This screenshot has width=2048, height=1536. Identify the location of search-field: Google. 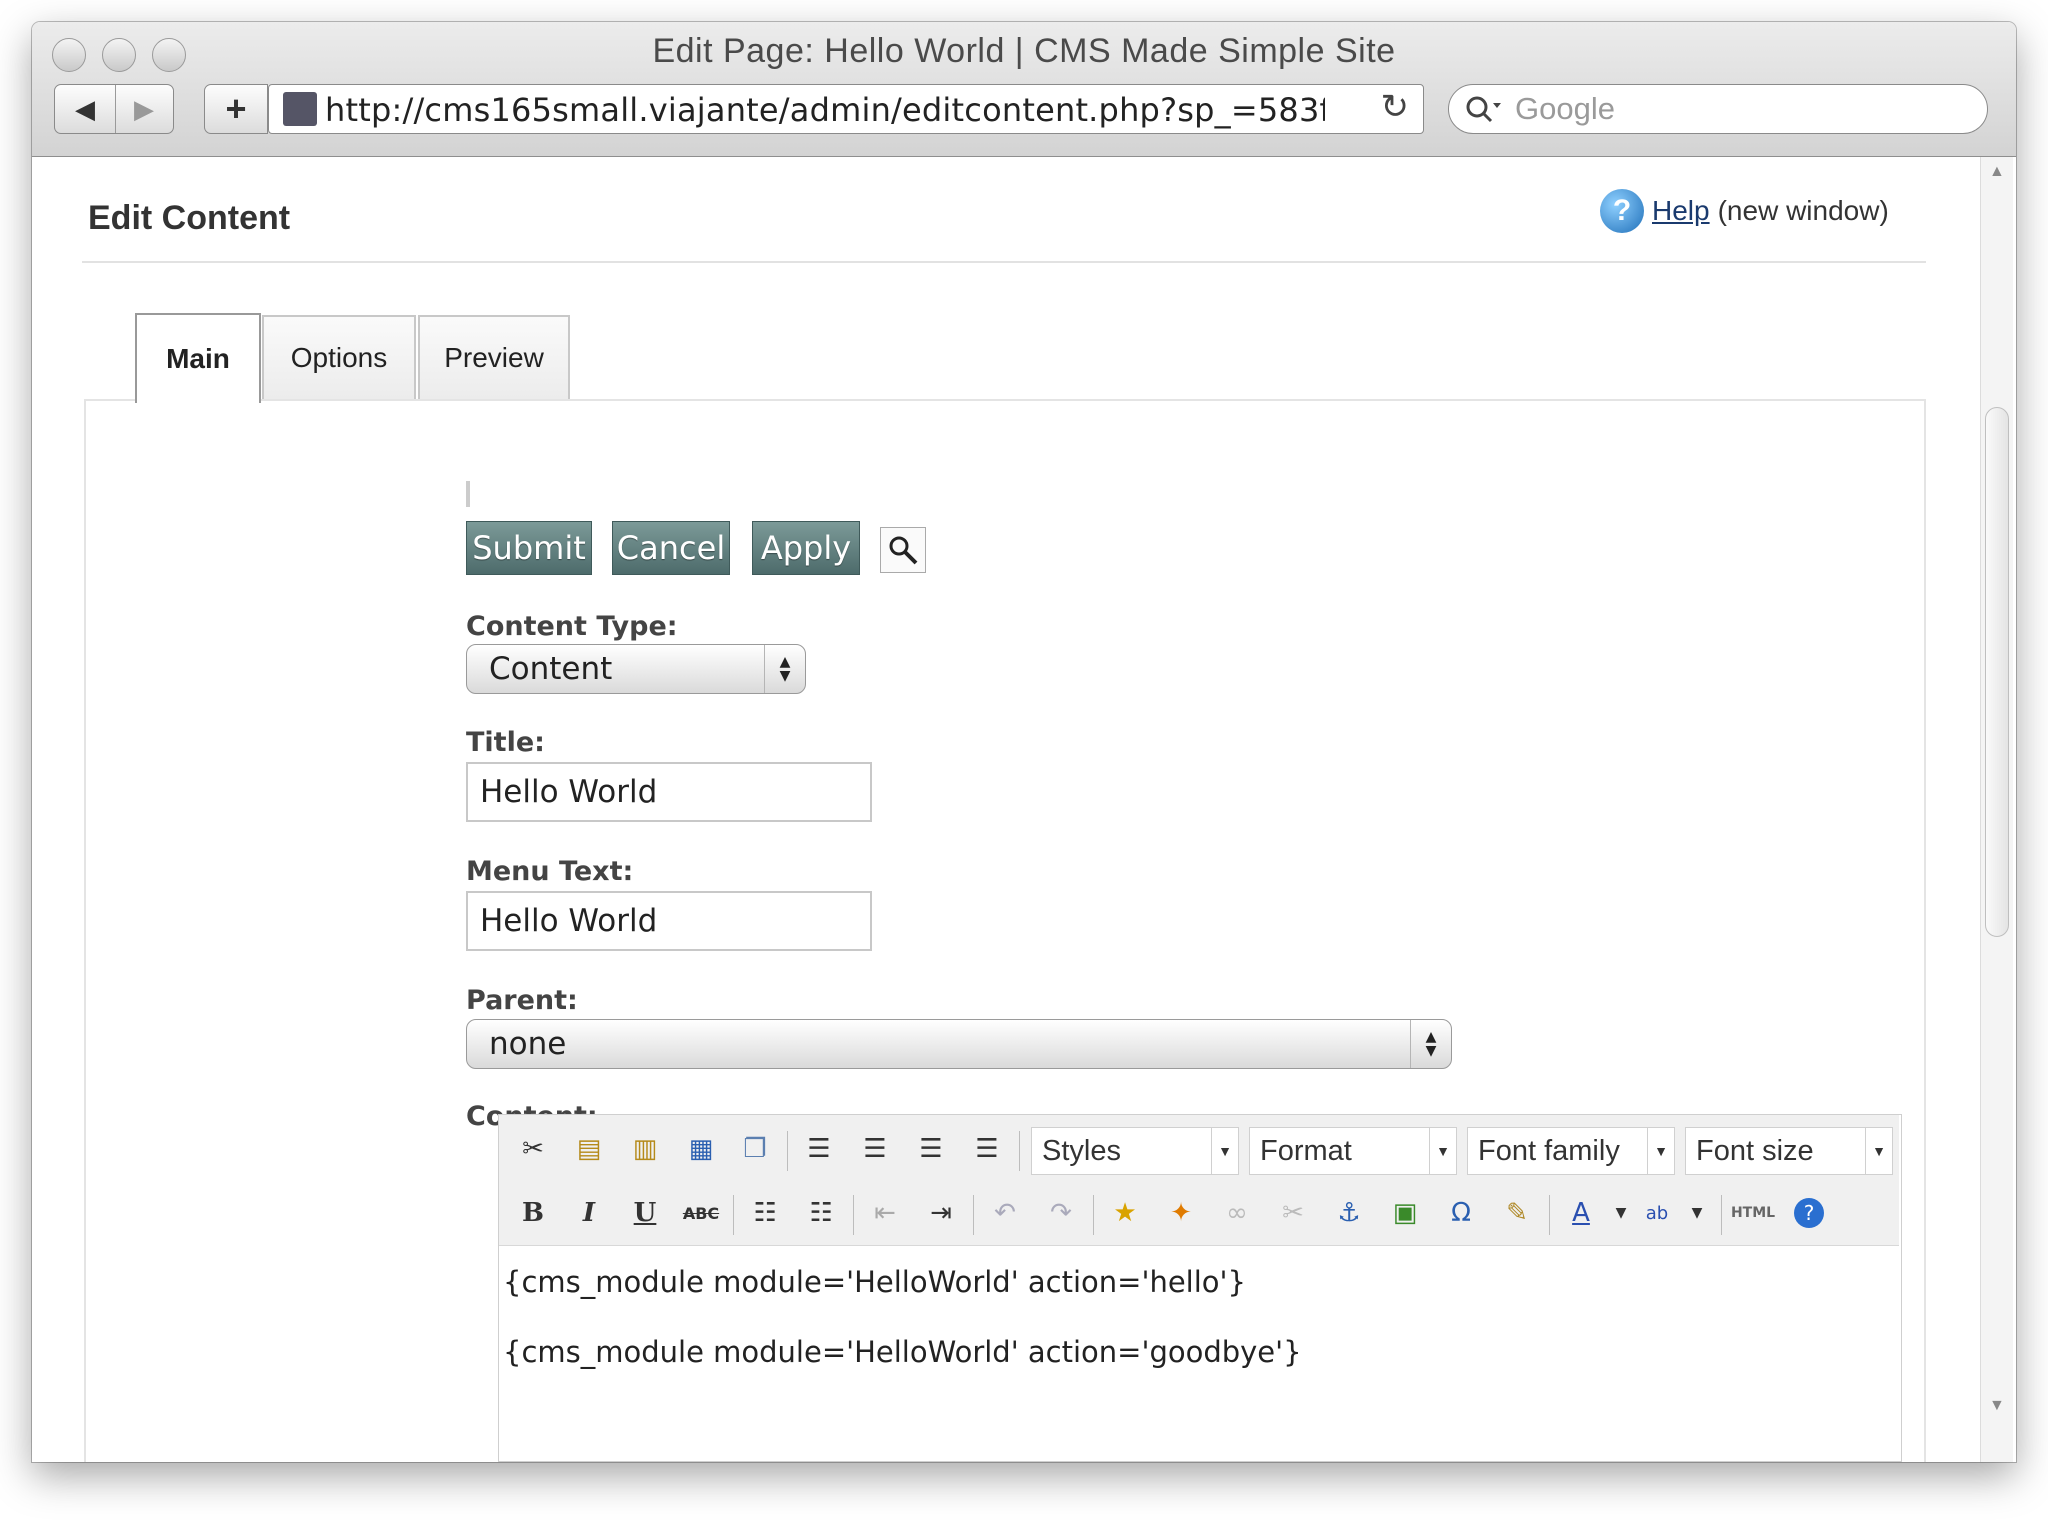
(1718, 109).